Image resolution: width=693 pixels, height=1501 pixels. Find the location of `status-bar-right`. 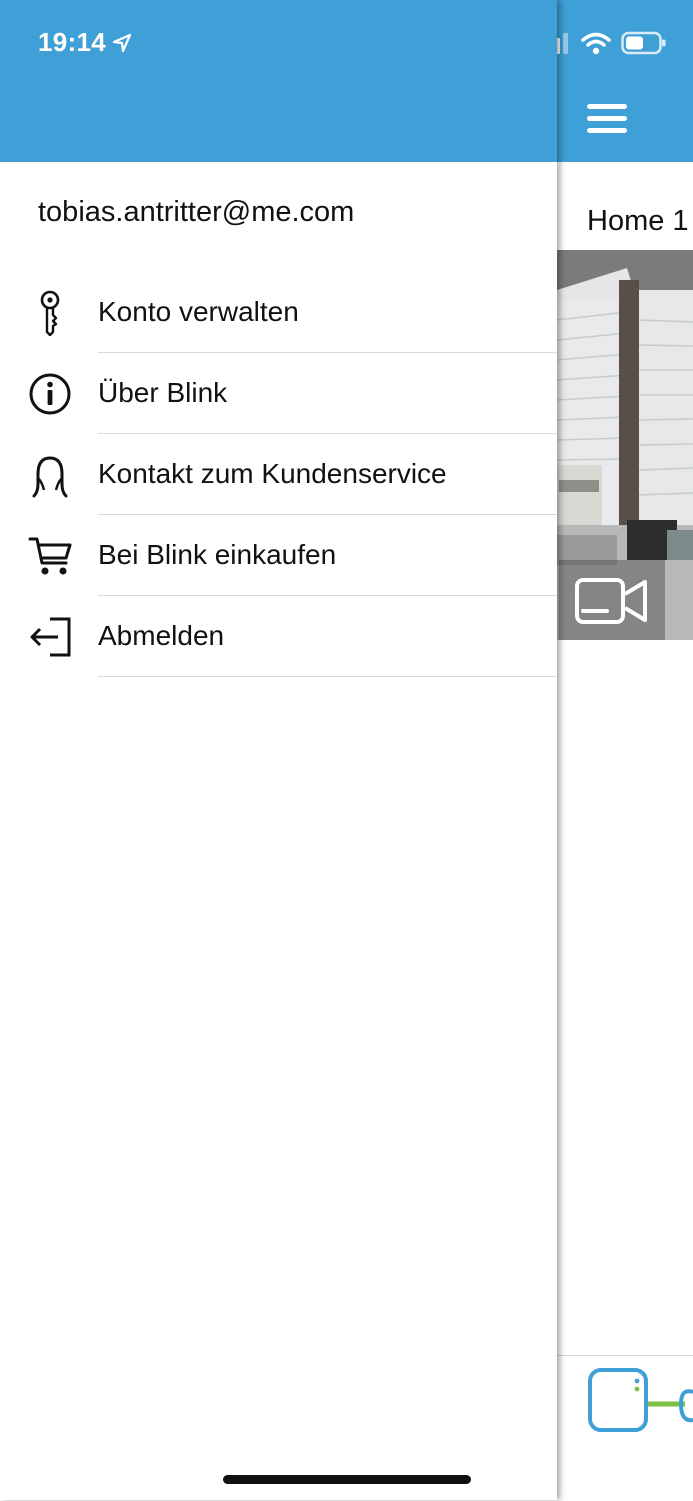

status-bar-right is located at coordinates (603, 43).